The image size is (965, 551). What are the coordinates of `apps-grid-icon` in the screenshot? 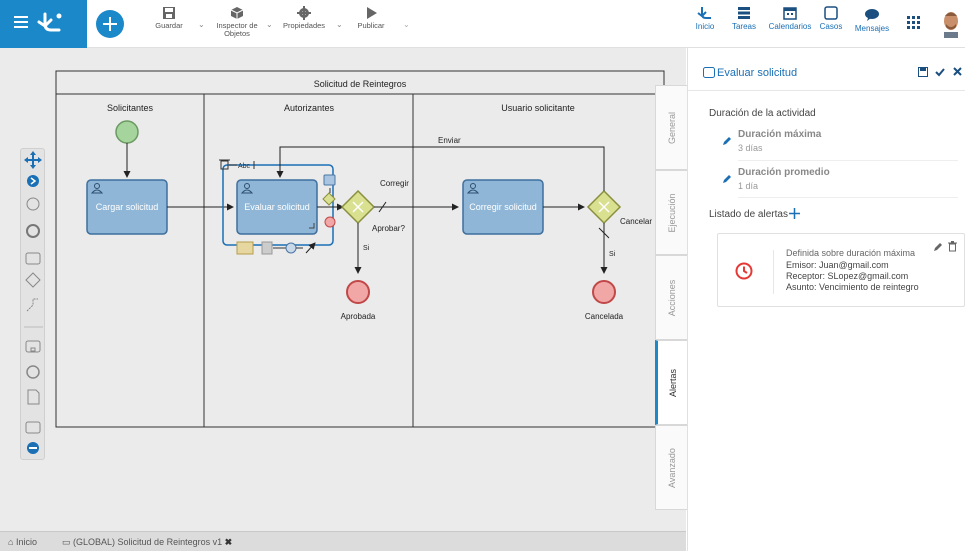 It's located at (913, 24).